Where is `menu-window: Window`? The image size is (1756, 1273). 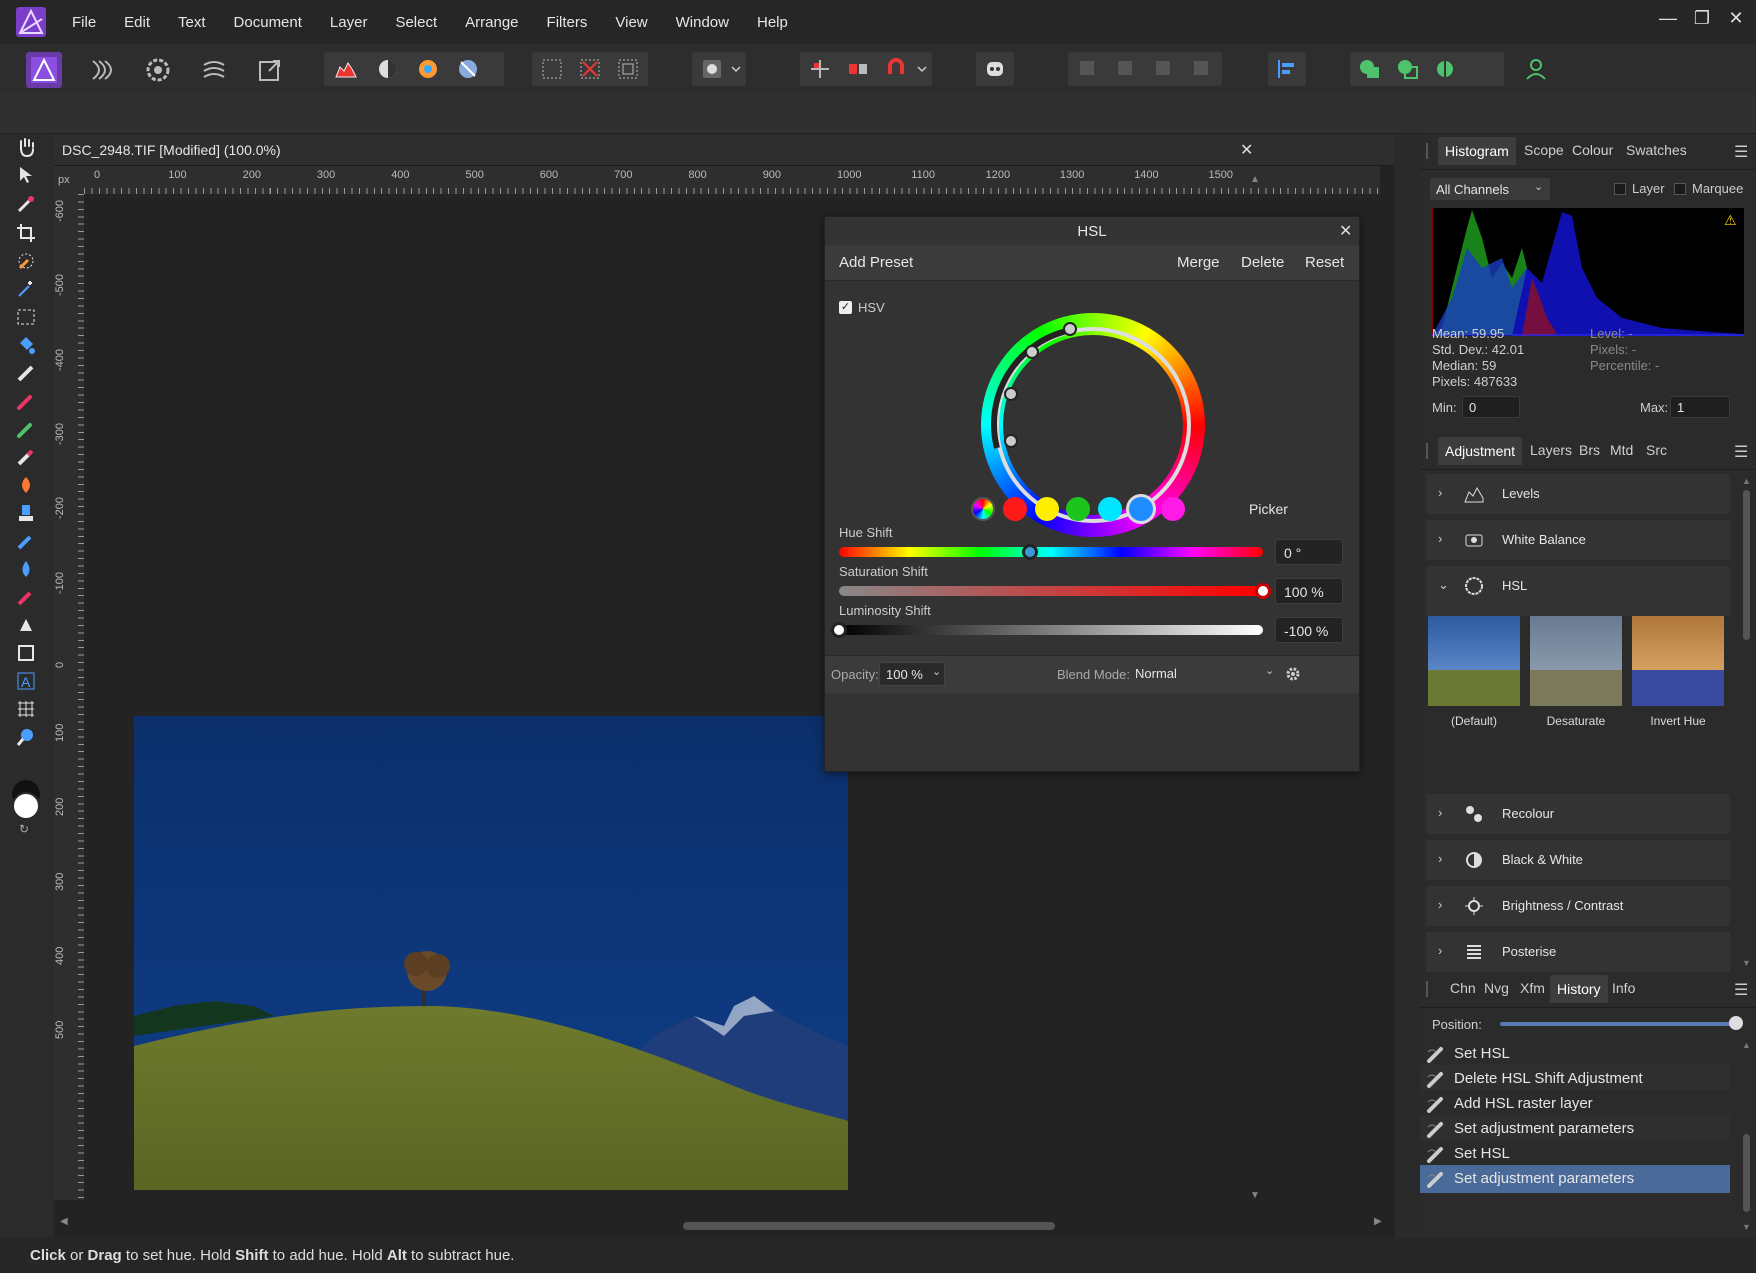 menu-window: Window is located at coordinates (704, 22).